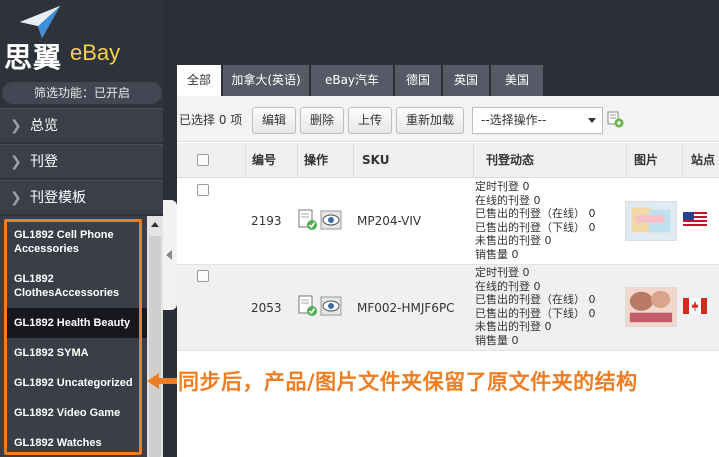 The height and width of the screenshot is (457, 719). Describe the element at coordinates (81, 39) in the screenshot. I see `app-logo: 思翼 eBay` at that location.